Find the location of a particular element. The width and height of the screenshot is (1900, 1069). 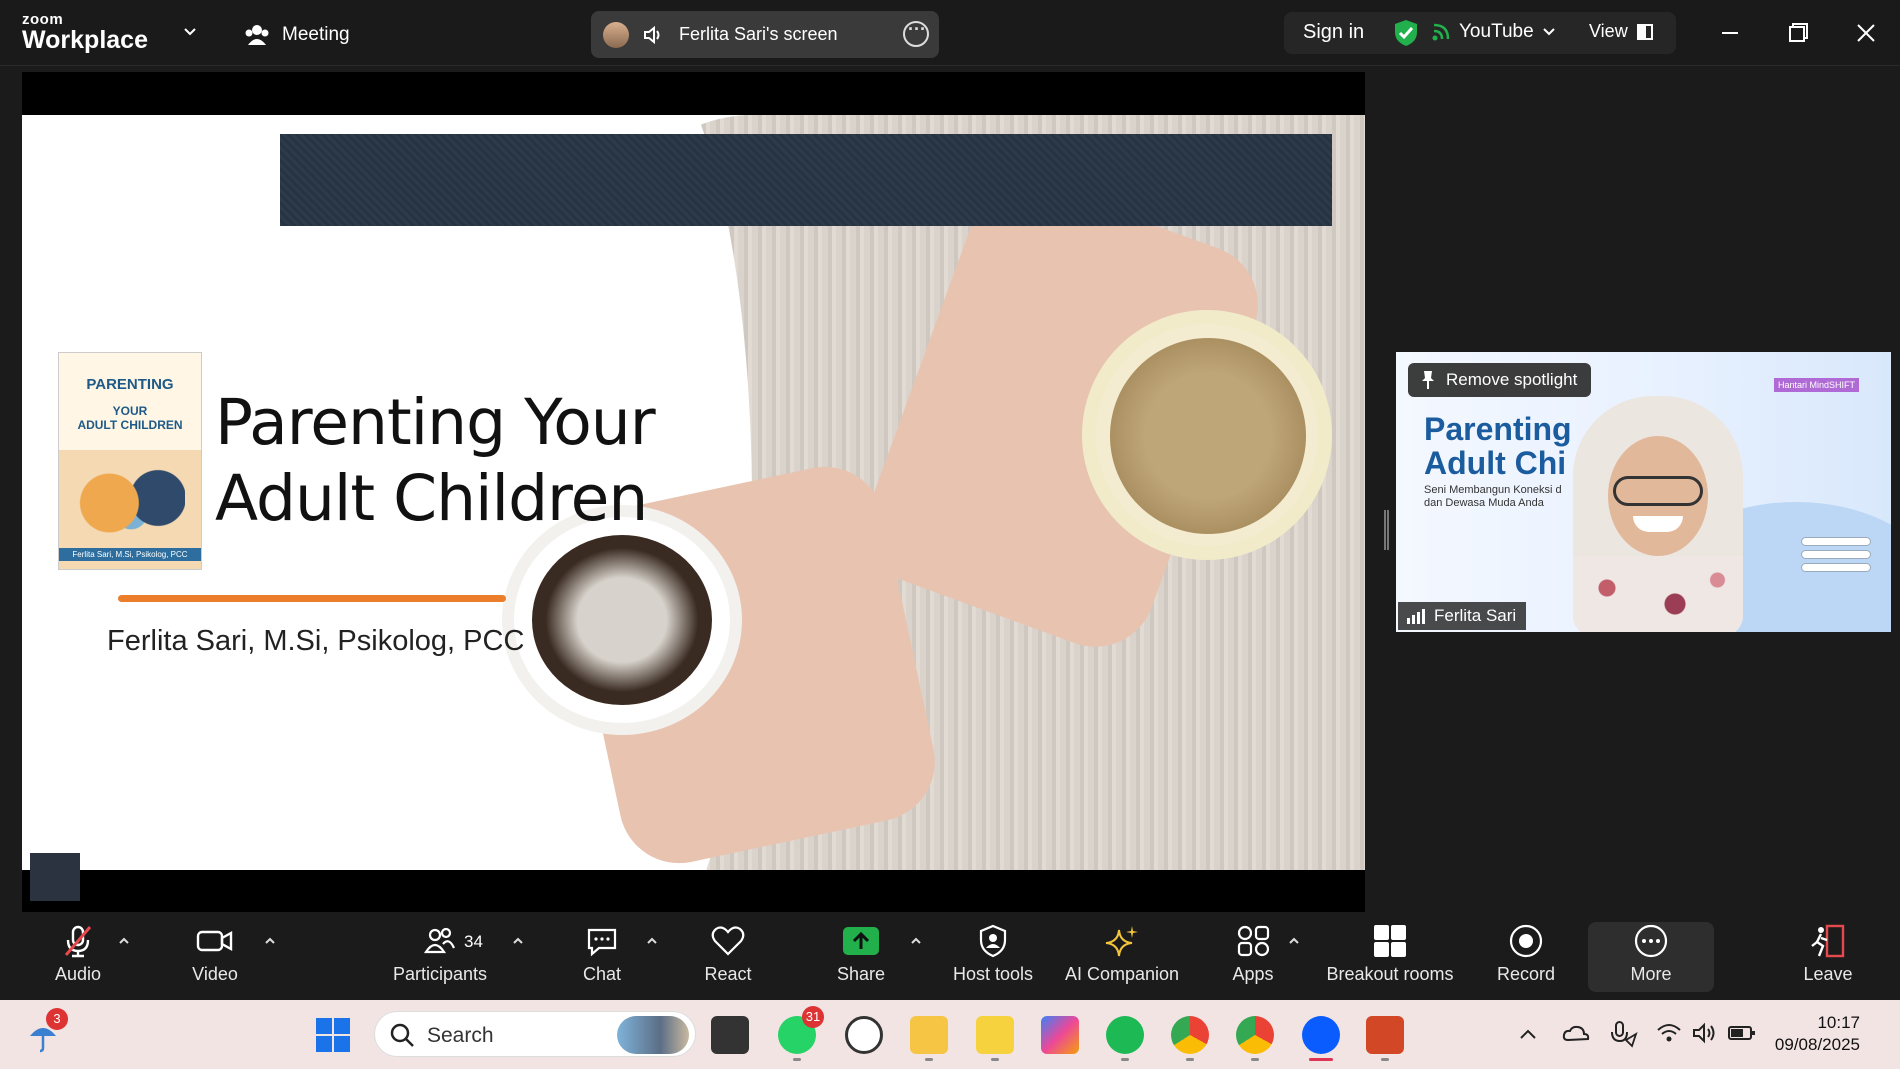

share-screen-icon is located at coordinates (861, 941).